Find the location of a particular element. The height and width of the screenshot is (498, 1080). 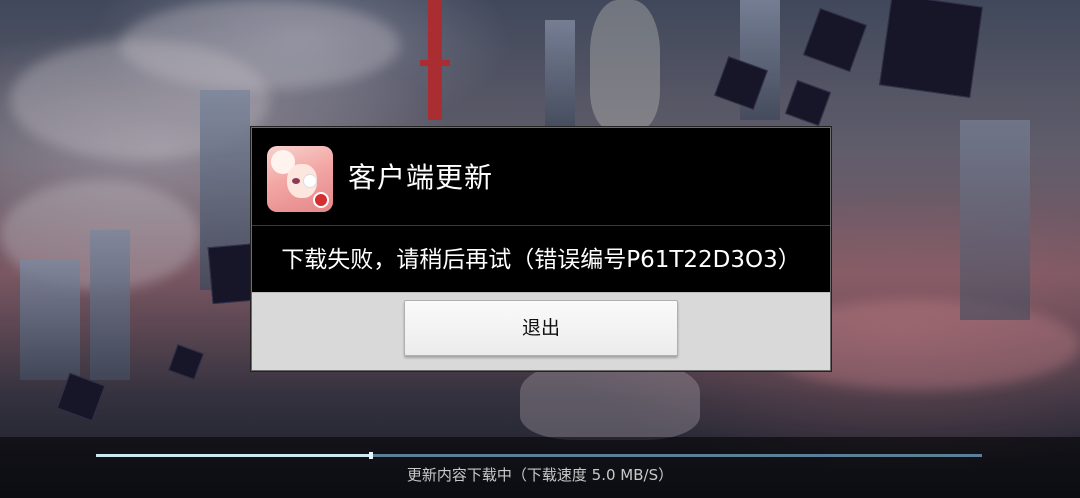

dialog-footer: 退出 is located at coordinates (541, 331).